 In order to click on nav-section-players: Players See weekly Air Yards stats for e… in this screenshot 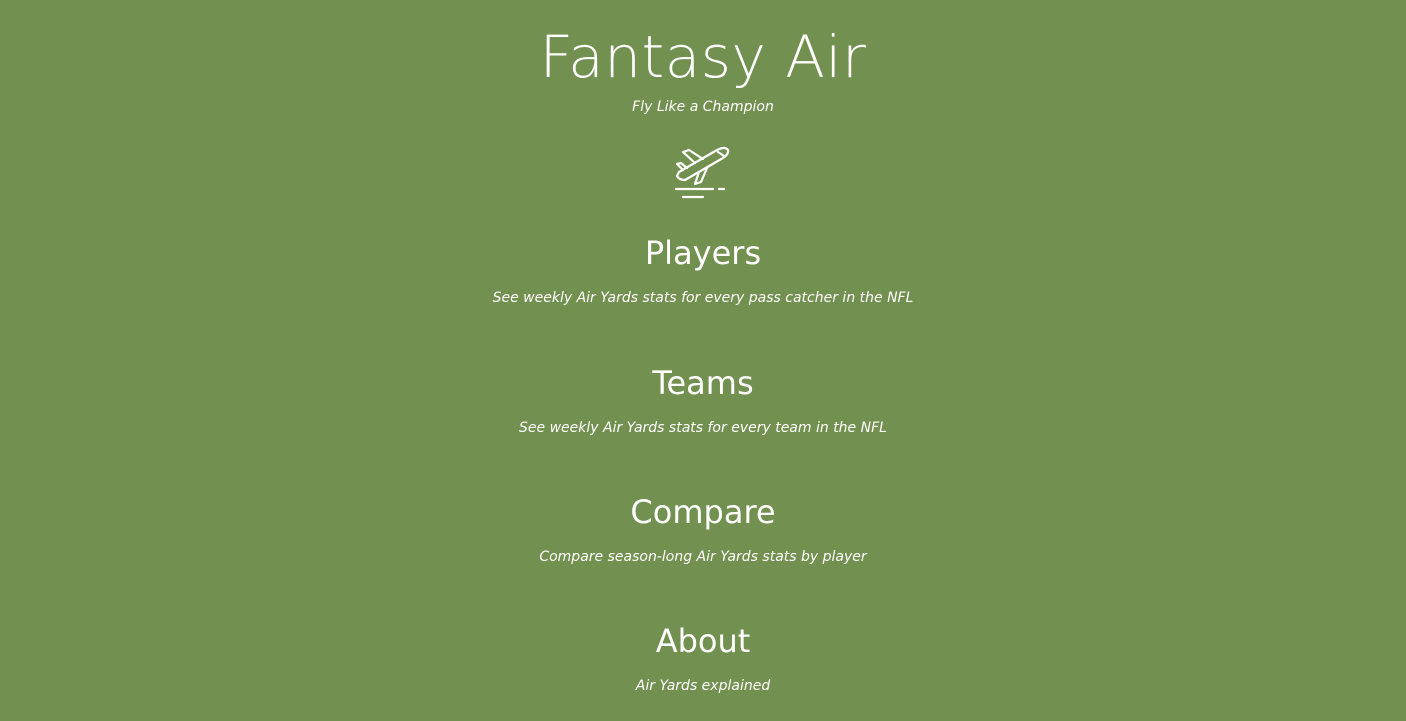, I will do `click(703, 270)`.